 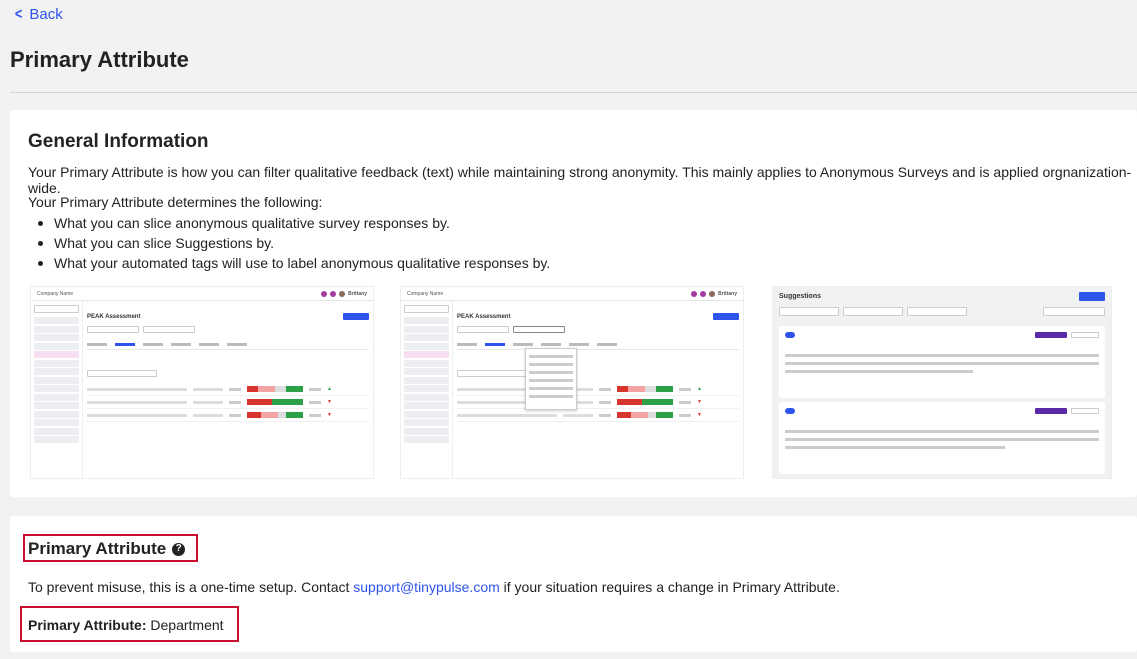 I want to click on primary-attribute-value: Primary Attribute: Department, so click(x=126, y=625).